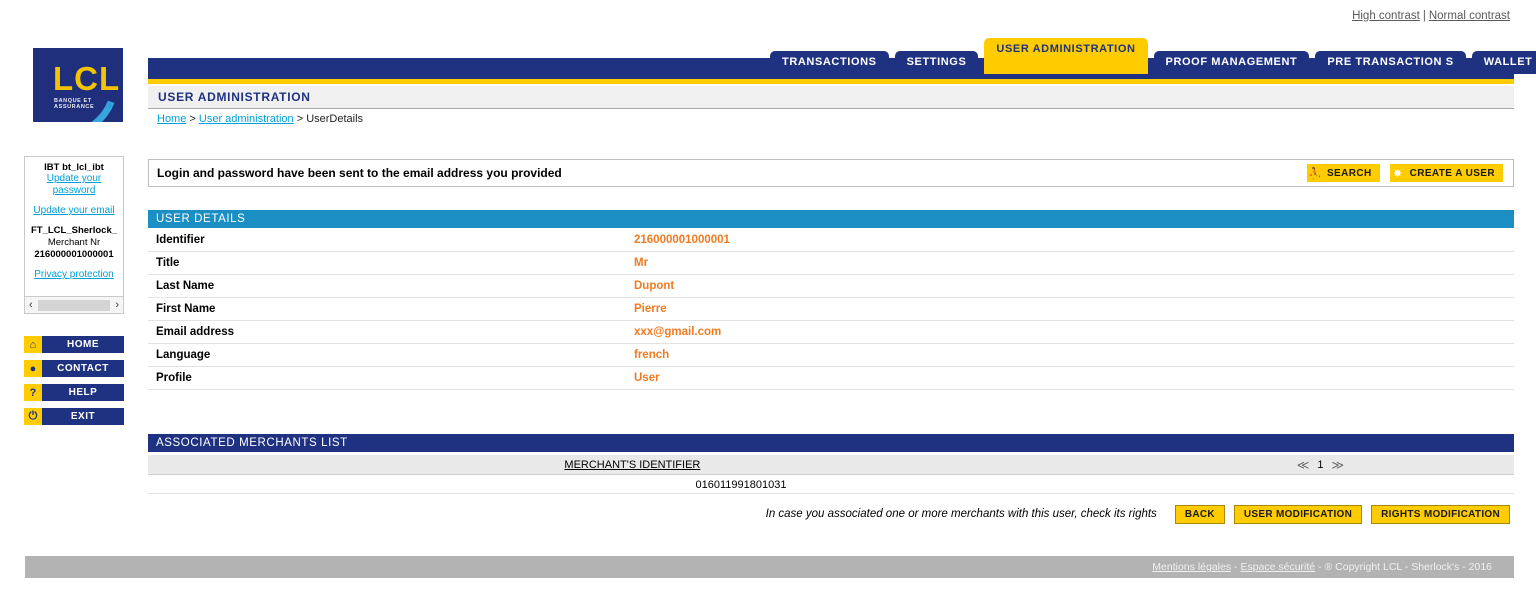 The height and width of the screenshot is (605, 1536). Describe the element at coordinates (74, 167) in the screenshot. I see `sidebar-username: IBT bt_lcl_ibt` at that location.